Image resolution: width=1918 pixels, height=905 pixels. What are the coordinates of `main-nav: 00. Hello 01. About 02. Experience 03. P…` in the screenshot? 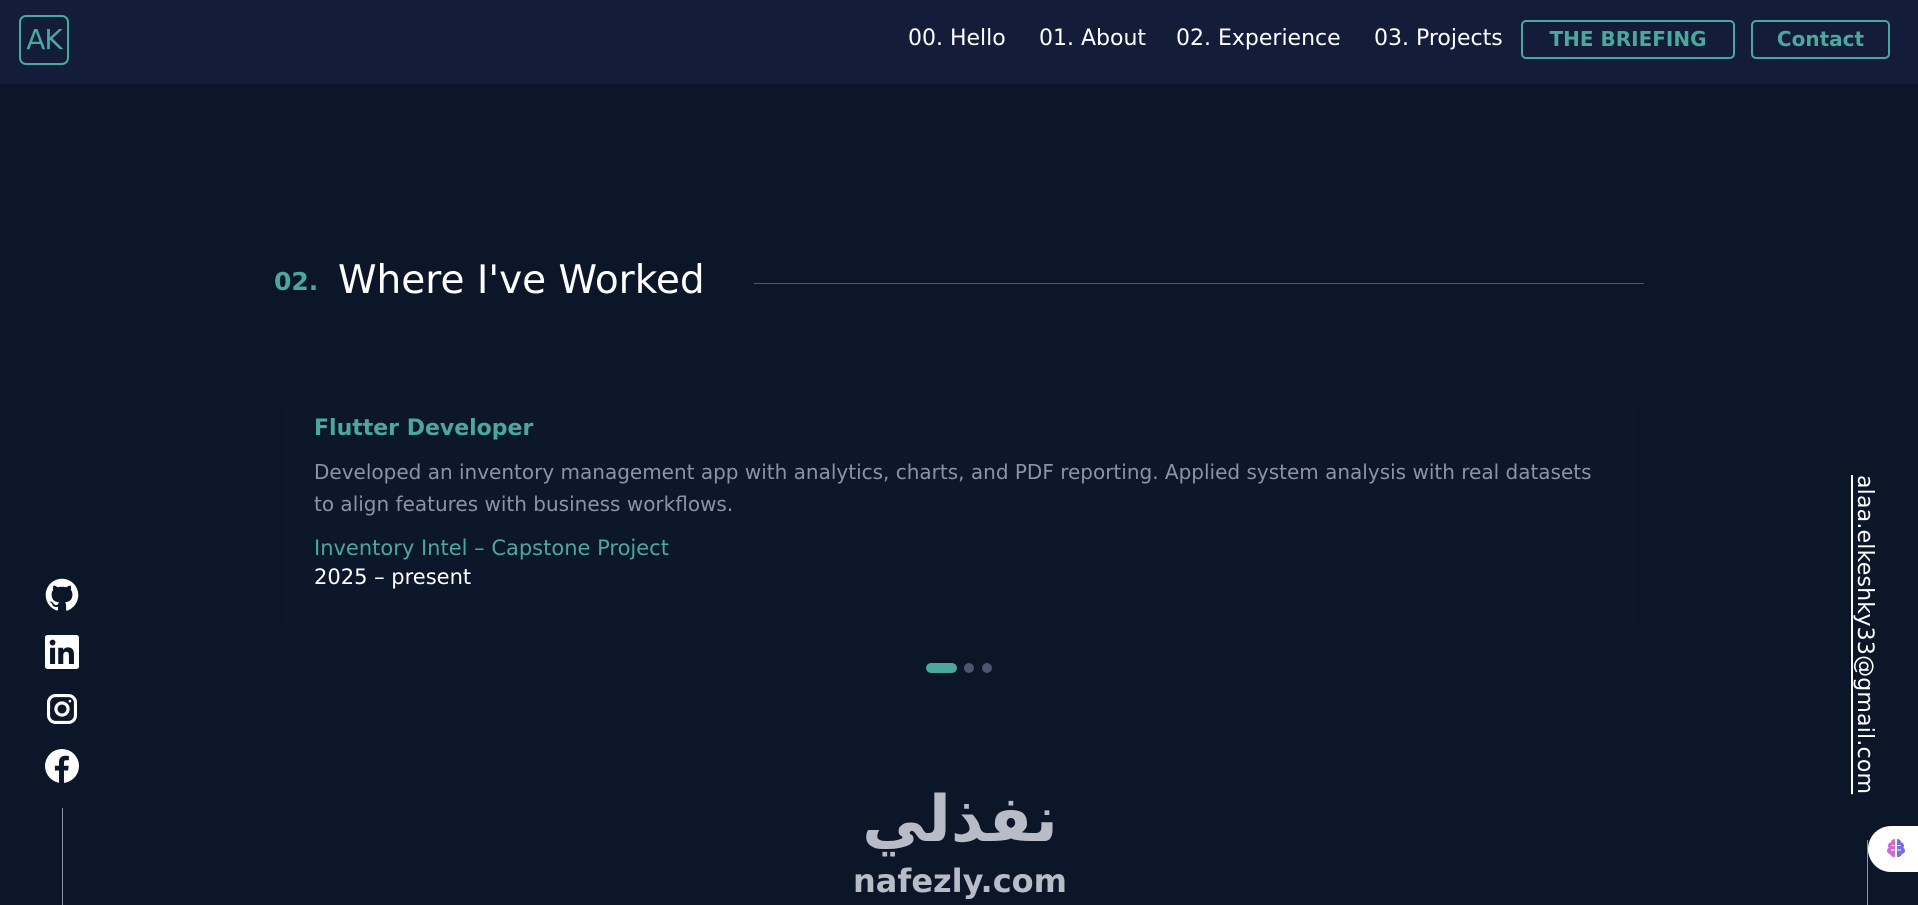 It's located at (959, 42).